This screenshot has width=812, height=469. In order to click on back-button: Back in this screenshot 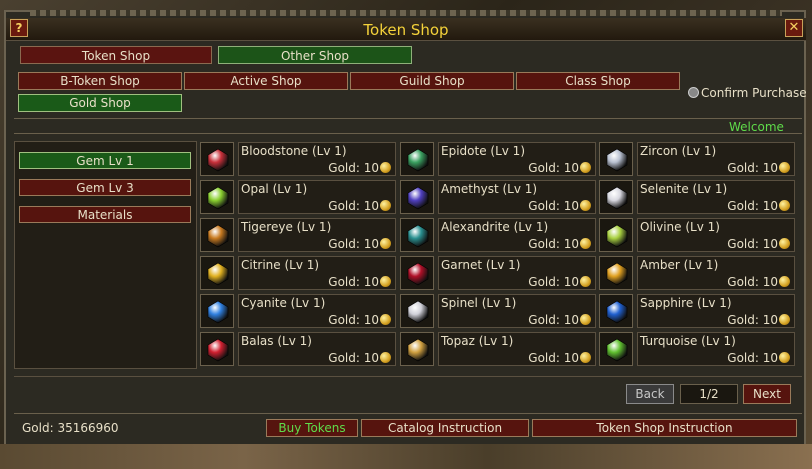, I will do `click(650, 394)`.